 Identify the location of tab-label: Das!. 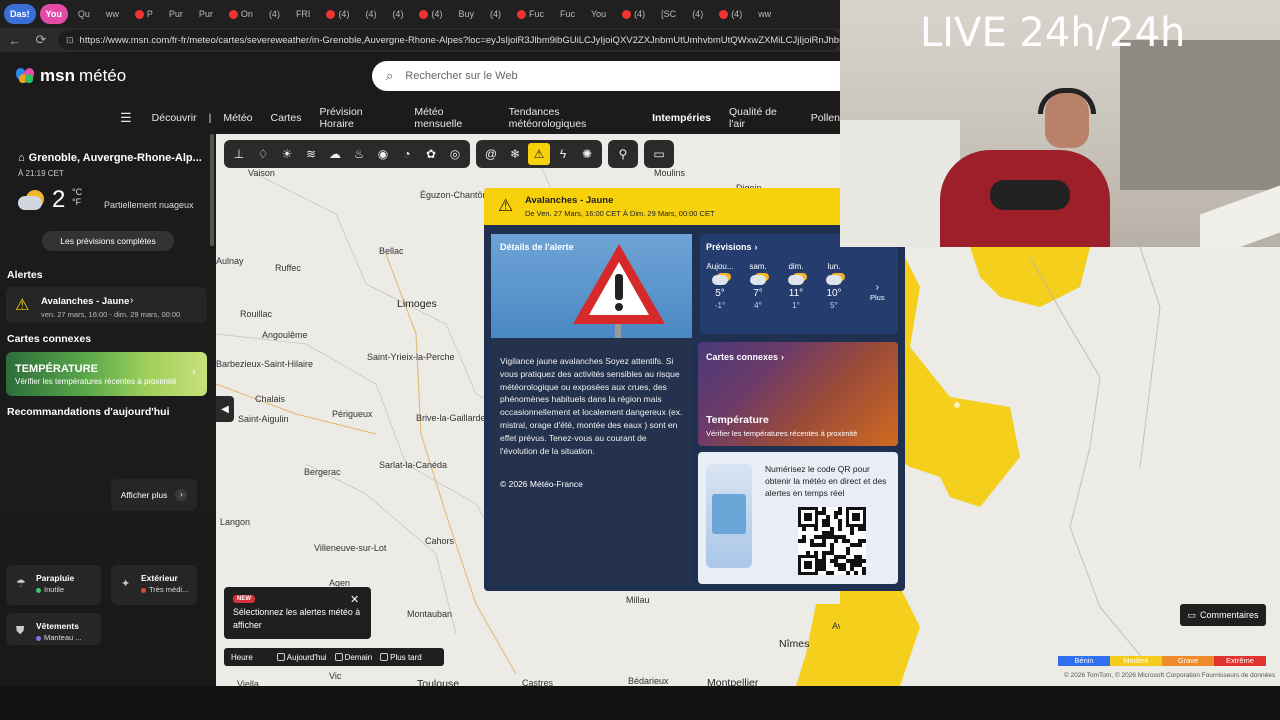
(20, 14).